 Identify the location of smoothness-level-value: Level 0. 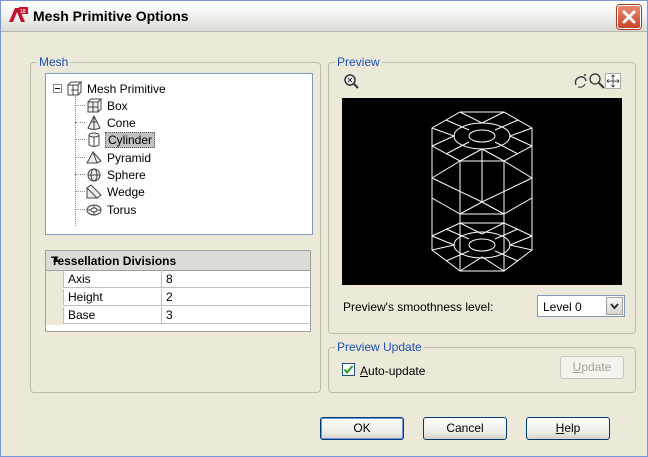
(562, 307).